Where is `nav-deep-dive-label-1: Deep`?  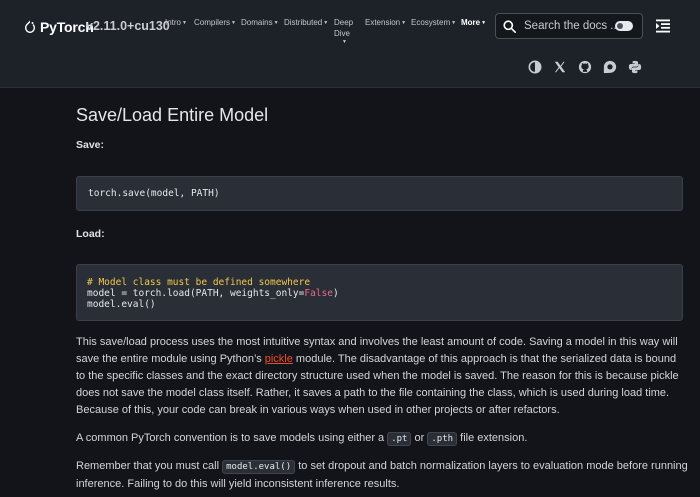 nav-deep-dive-label-1: Deep is located at coordinates (344, 22).